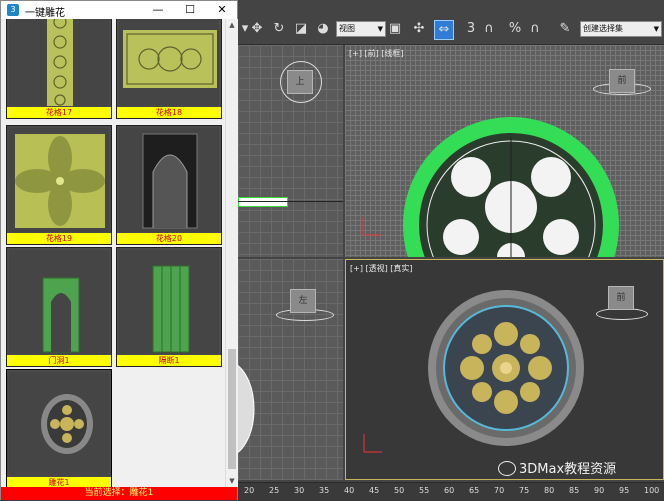 The height and width of the screenshot is (501, 664). I want to click on partition-screen-image, so click(171, 309).